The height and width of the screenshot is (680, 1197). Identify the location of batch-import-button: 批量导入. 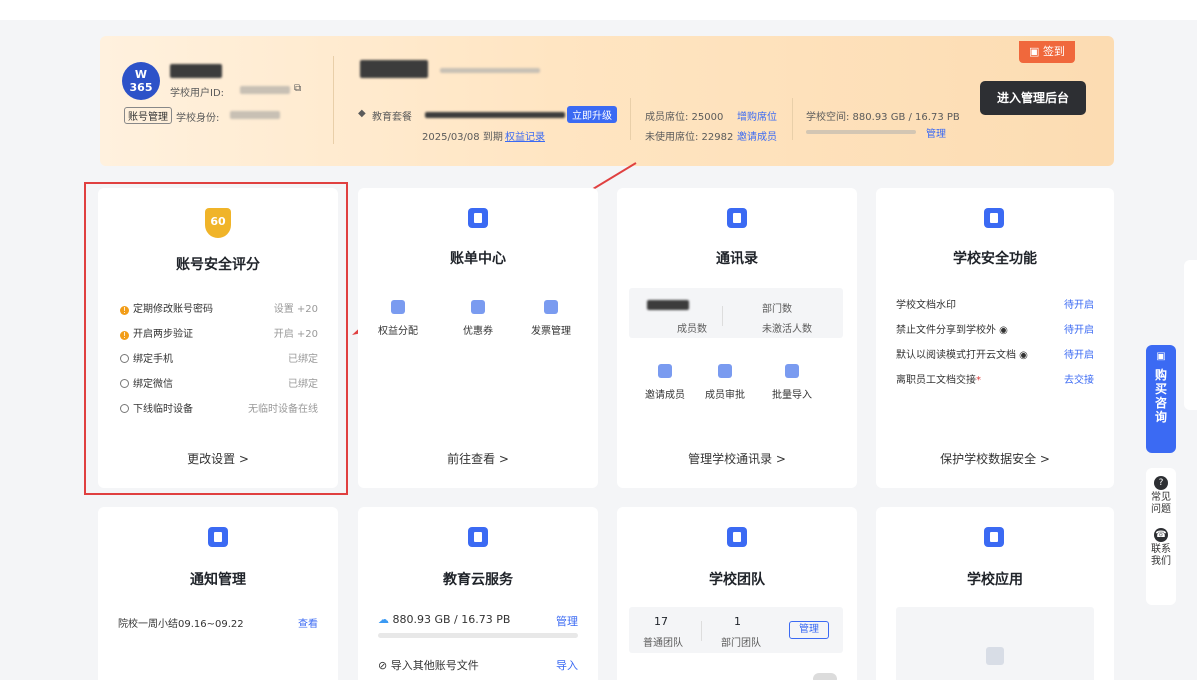
(764, 382).